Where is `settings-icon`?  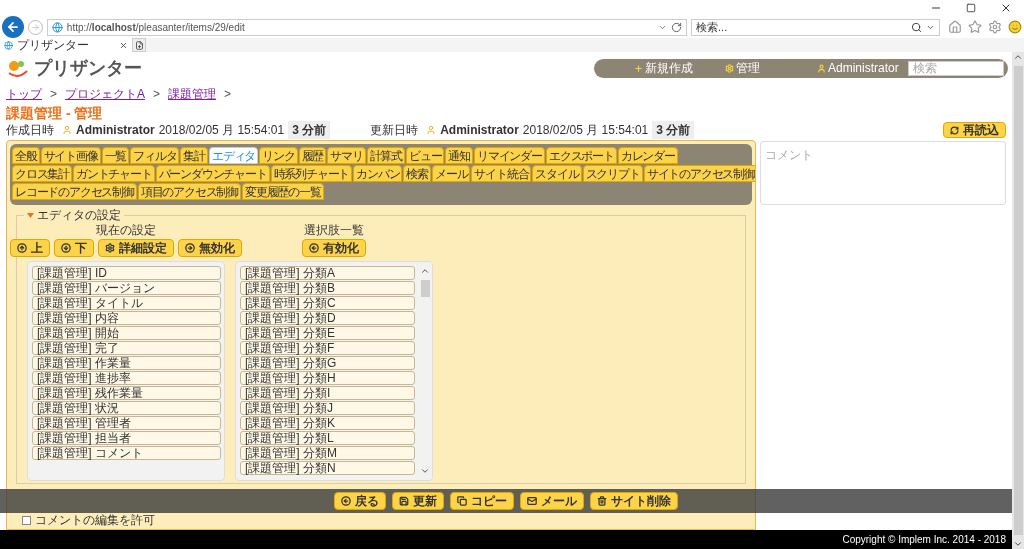 settings-icon is located at coordinates (995, 27).